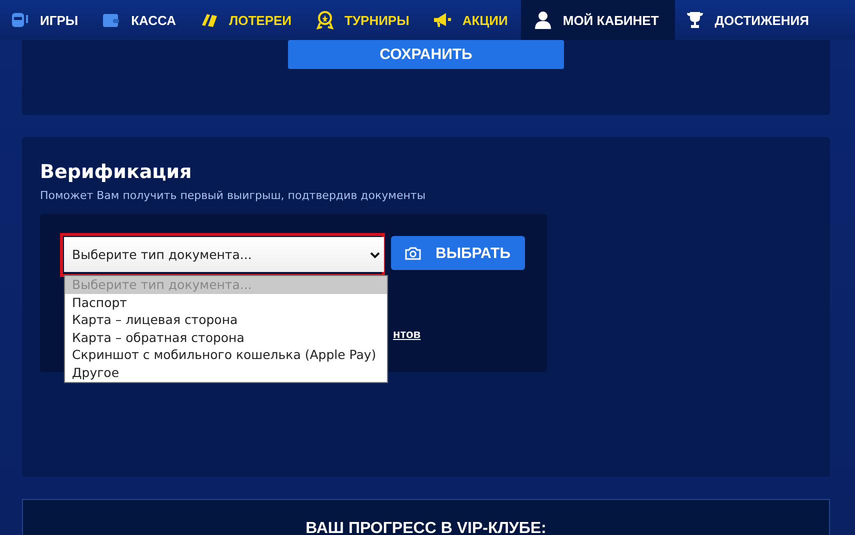 The width and height of the screenshot is (855, 535). I want to click on trophy-icon, so click(694, 20).